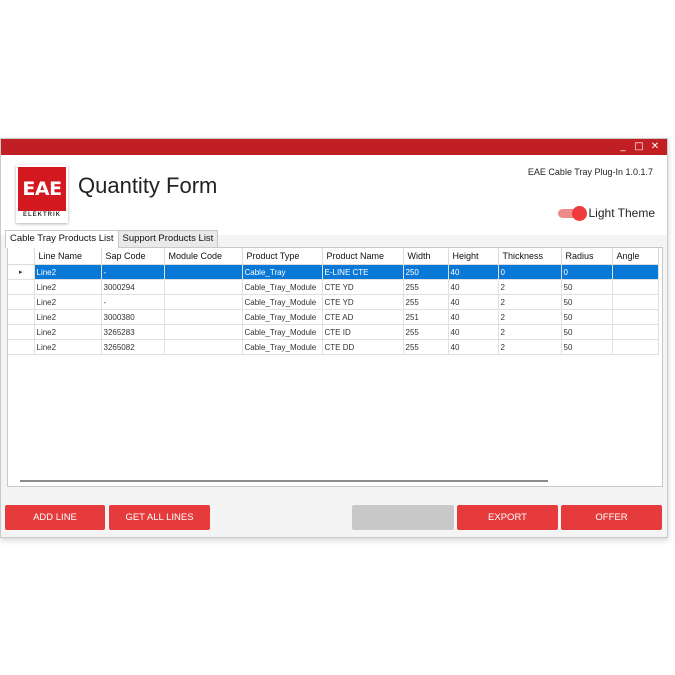 Image resolution: width=675 pixels, height=675 pixels. What do you see at coordinates (572, 213) in the screenshot?
I see `toggle-switch` at bounding box center [572, 213].